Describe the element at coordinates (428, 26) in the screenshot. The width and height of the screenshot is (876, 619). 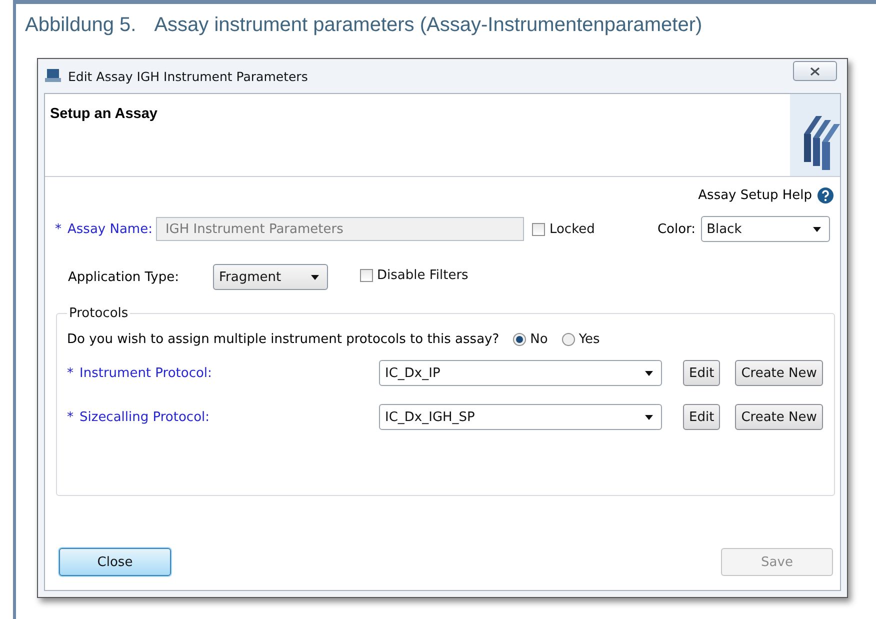
I see `figure-caption: Assay instrument parameters (Assay-Instrumentenparameter)` at that location.